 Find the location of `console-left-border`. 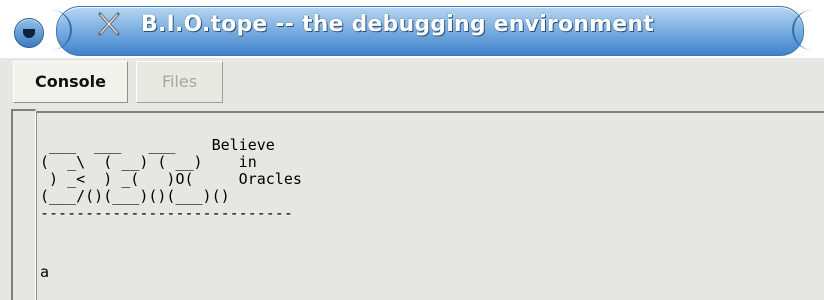

console-left-border is located at coordinates (36, 206).